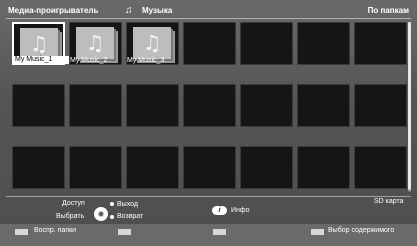  What do you see at coordinates (389, 201) in the screenshot?
I see `storage-label: SD карта` at bounding box center [389, 201].